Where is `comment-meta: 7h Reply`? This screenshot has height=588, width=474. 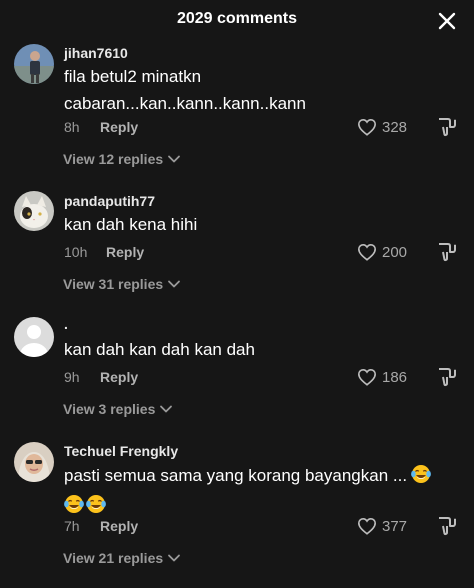 comment-meta: 7h Reply is located at coordinates (101, 527).